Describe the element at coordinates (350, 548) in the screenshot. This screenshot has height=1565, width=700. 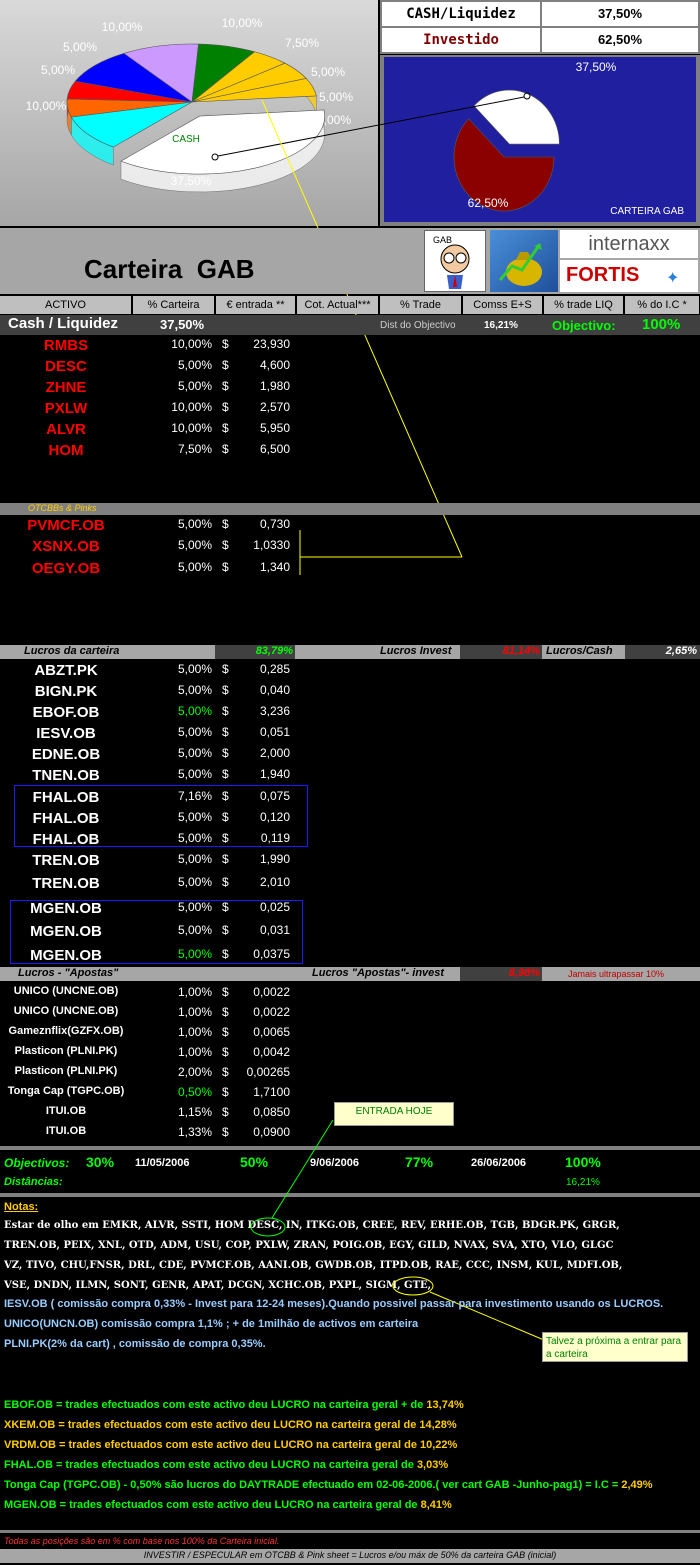
I see `table-row: XSNX.OB 5,00% $1,0330` at that location.